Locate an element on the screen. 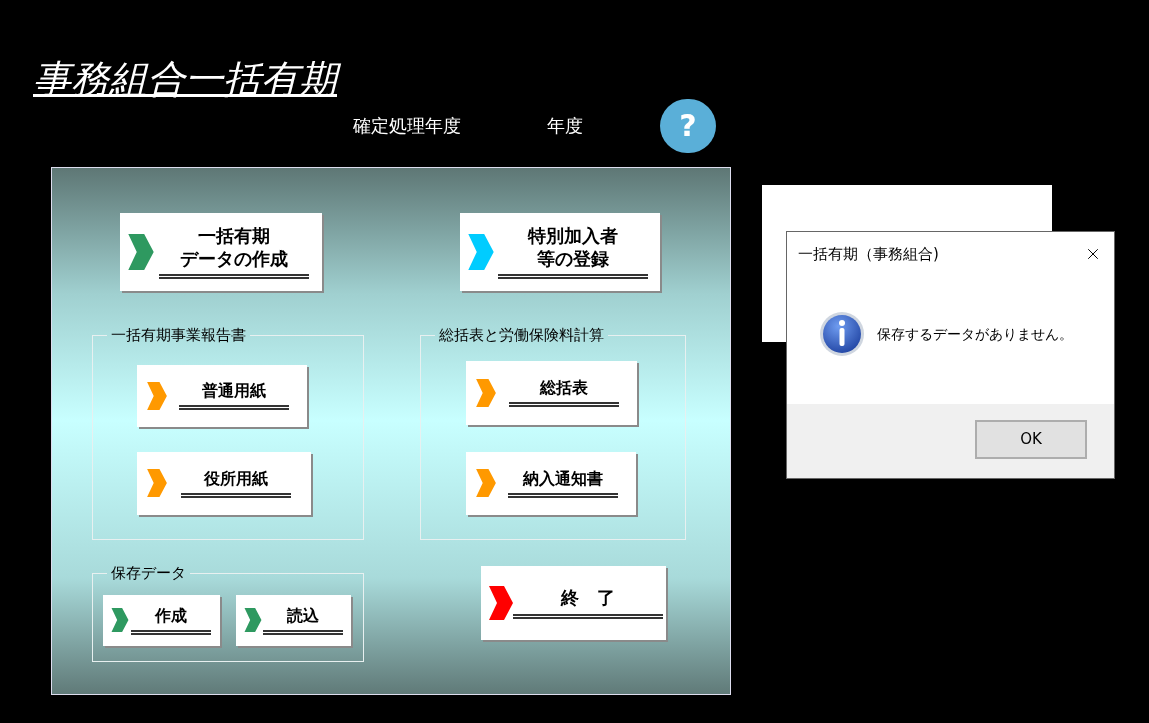  menu-button: 読込 is located at coordinates (293, 620).